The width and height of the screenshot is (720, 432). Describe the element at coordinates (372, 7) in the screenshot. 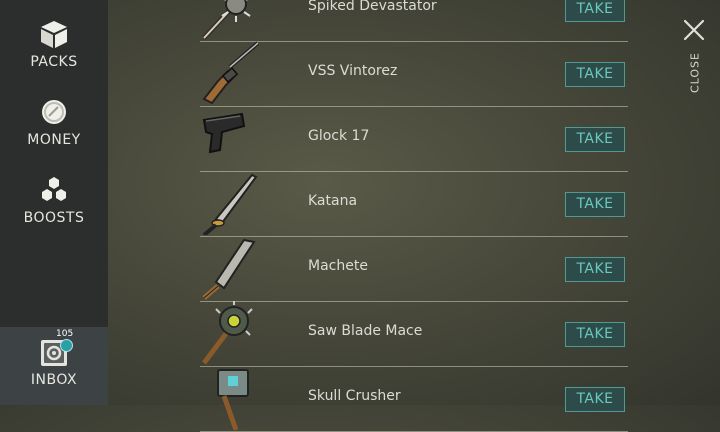

I see `item-name: Spiked Devastator` at that location.